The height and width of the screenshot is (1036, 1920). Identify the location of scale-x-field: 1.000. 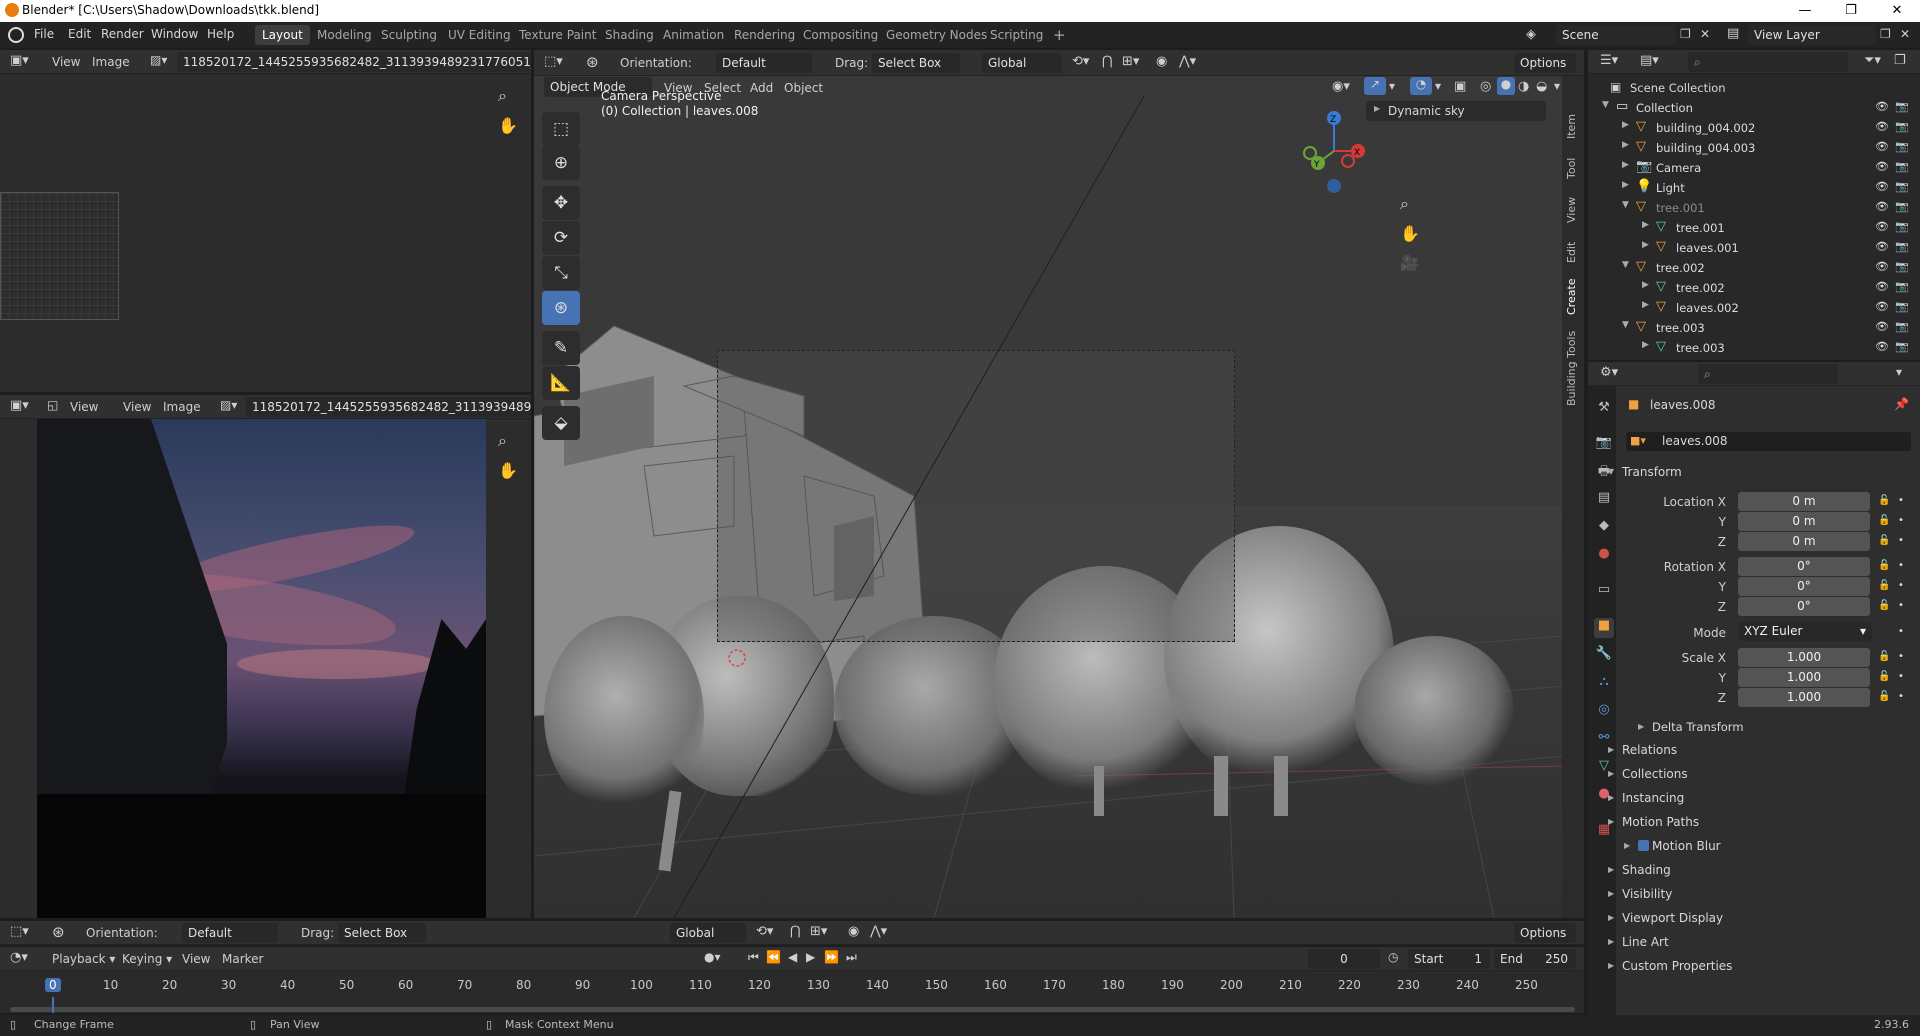
(1804, 657).